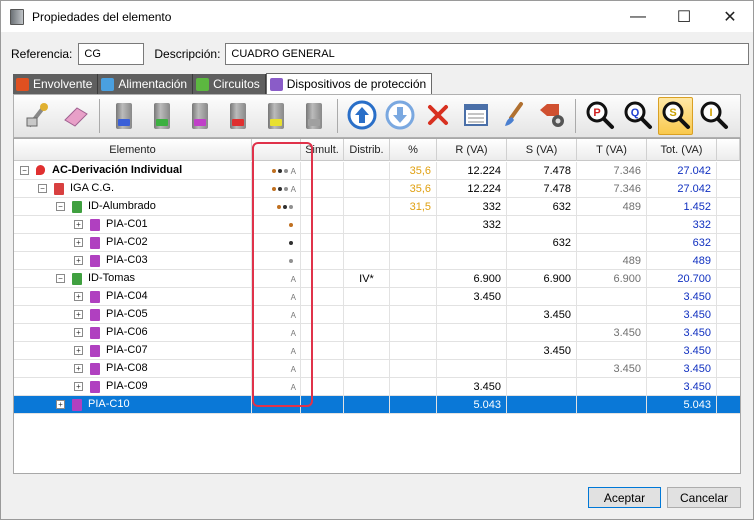 This screenshot has height=520, width=754. I want to click on circuits-icon, so click(203, 84).